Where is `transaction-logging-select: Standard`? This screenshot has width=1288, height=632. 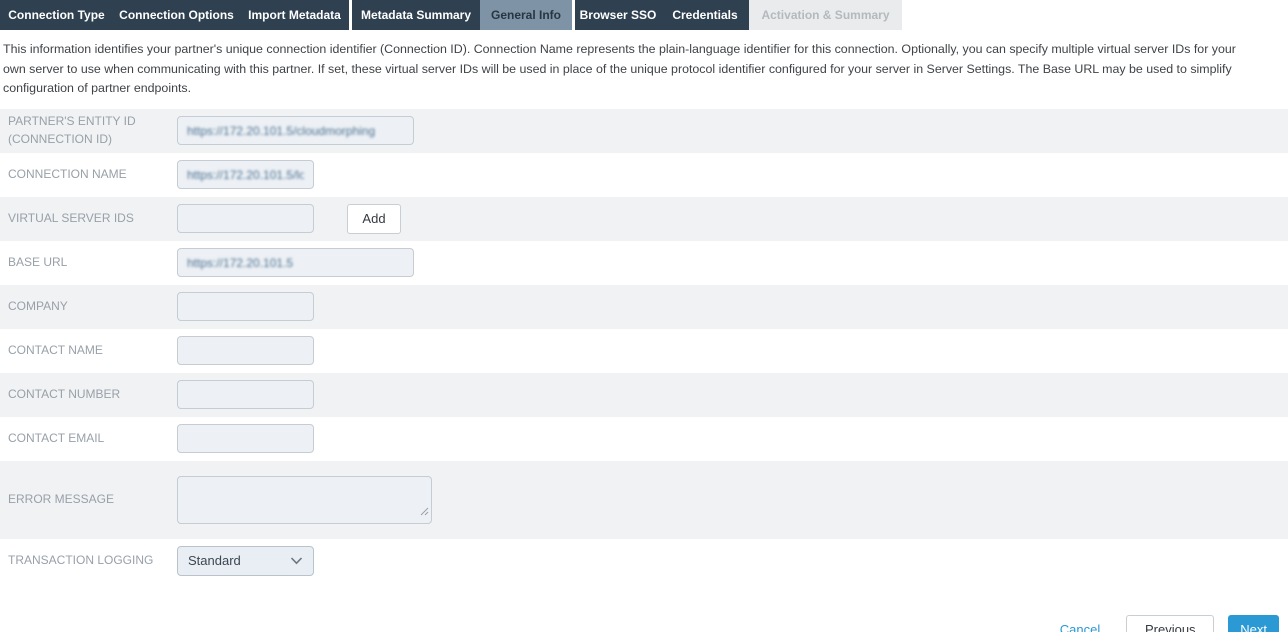 transaction-logging-select: Standard is located at coordinates (245, 560).